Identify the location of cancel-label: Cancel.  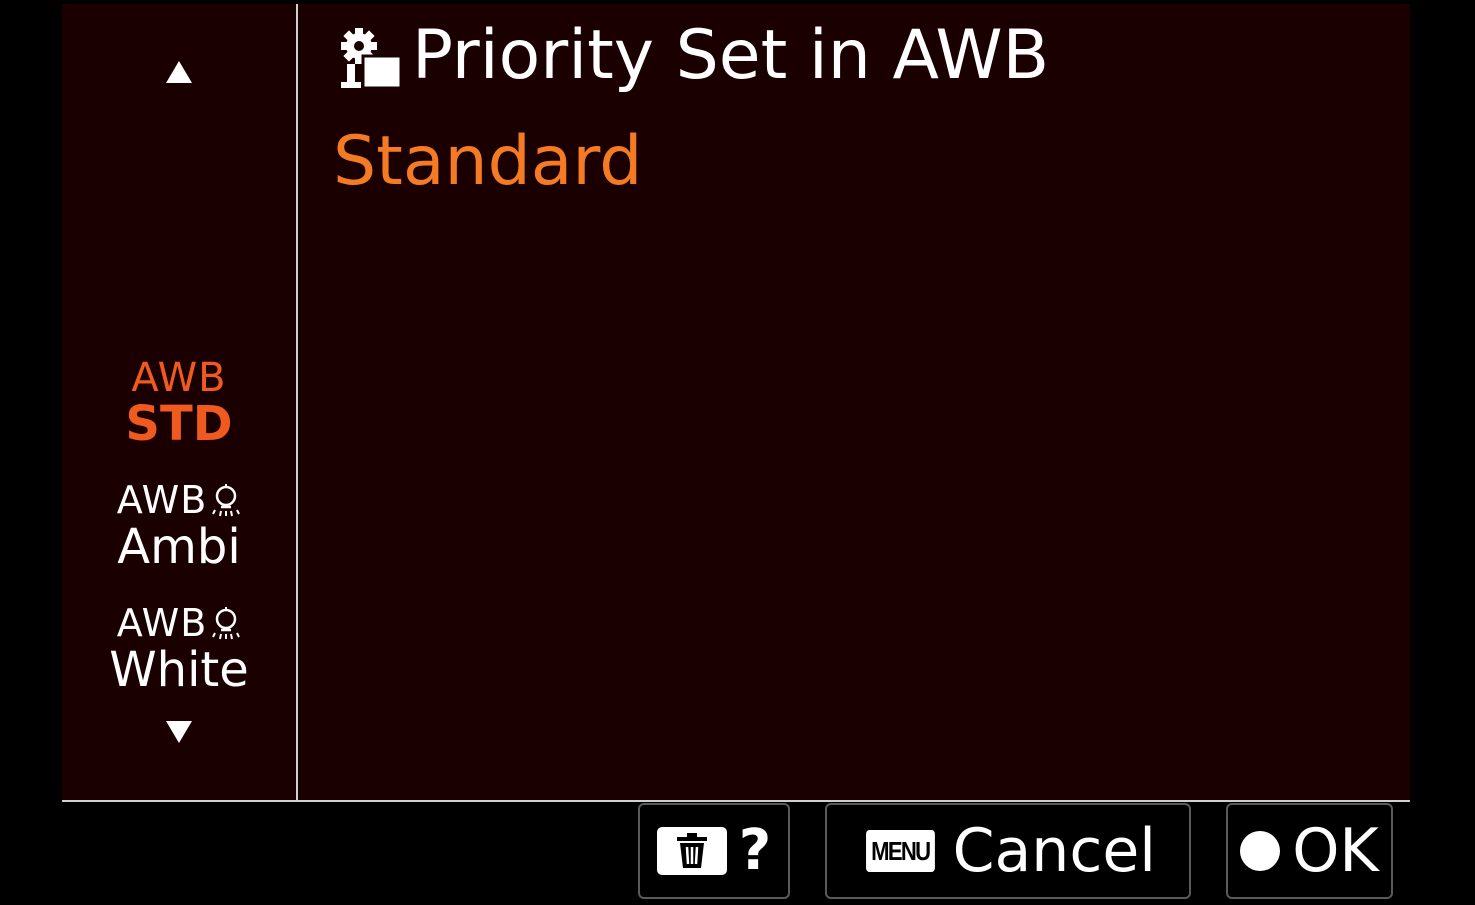
(1054, 851).